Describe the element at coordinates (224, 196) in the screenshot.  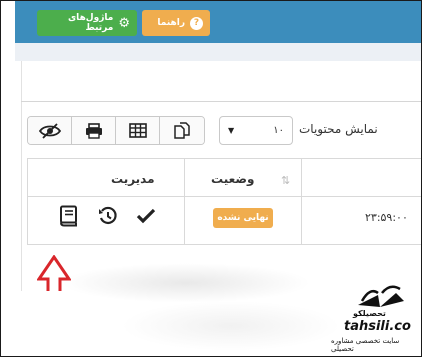
I see `table-header-border` at that location.